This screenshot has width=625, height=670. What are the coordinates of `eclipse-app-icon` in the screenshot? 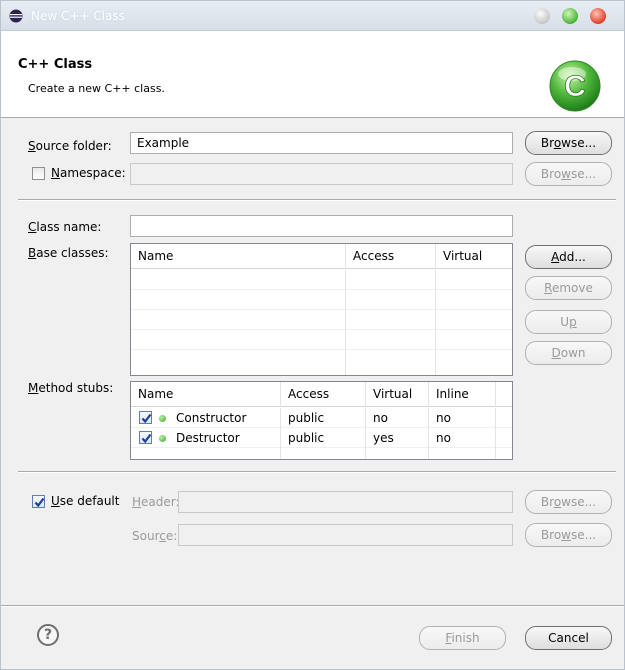 It's located at (16, 16).